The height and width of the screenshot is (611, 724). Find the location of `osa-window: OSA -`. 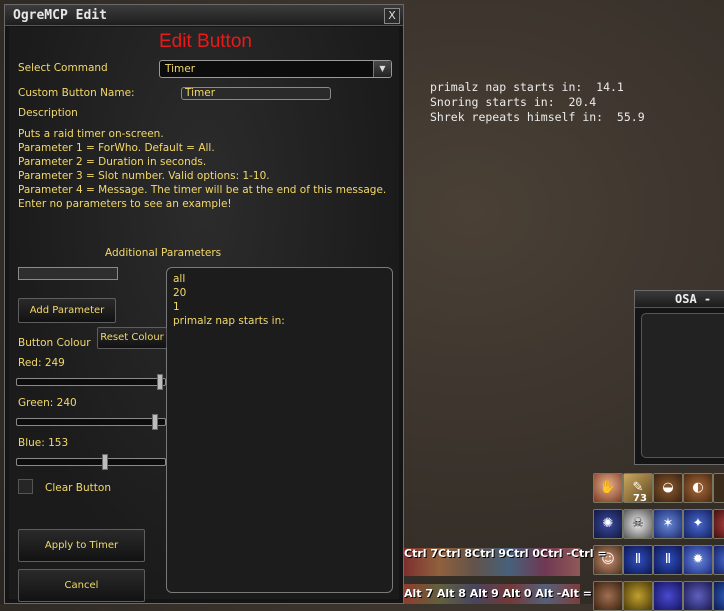

osa-window: OSA - is located at coordinates (679, 377).